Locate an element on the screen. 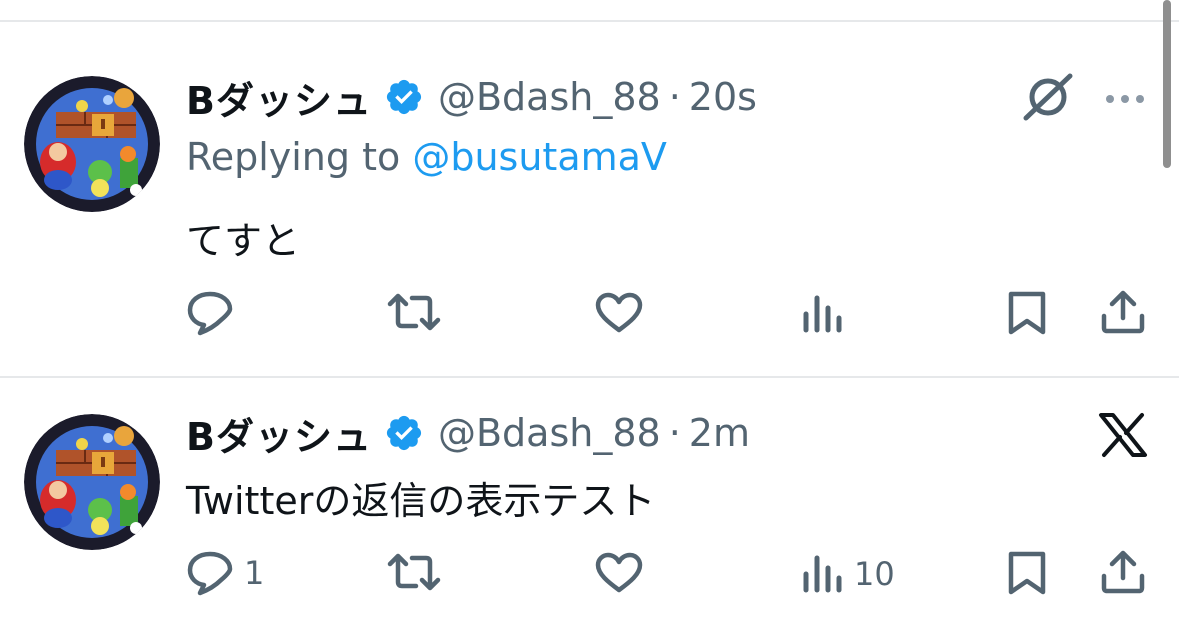 This screenshot has height=631, width=1179. tweet-text: Twitterの返信の表示テスト is located at coordinates (421, 501).